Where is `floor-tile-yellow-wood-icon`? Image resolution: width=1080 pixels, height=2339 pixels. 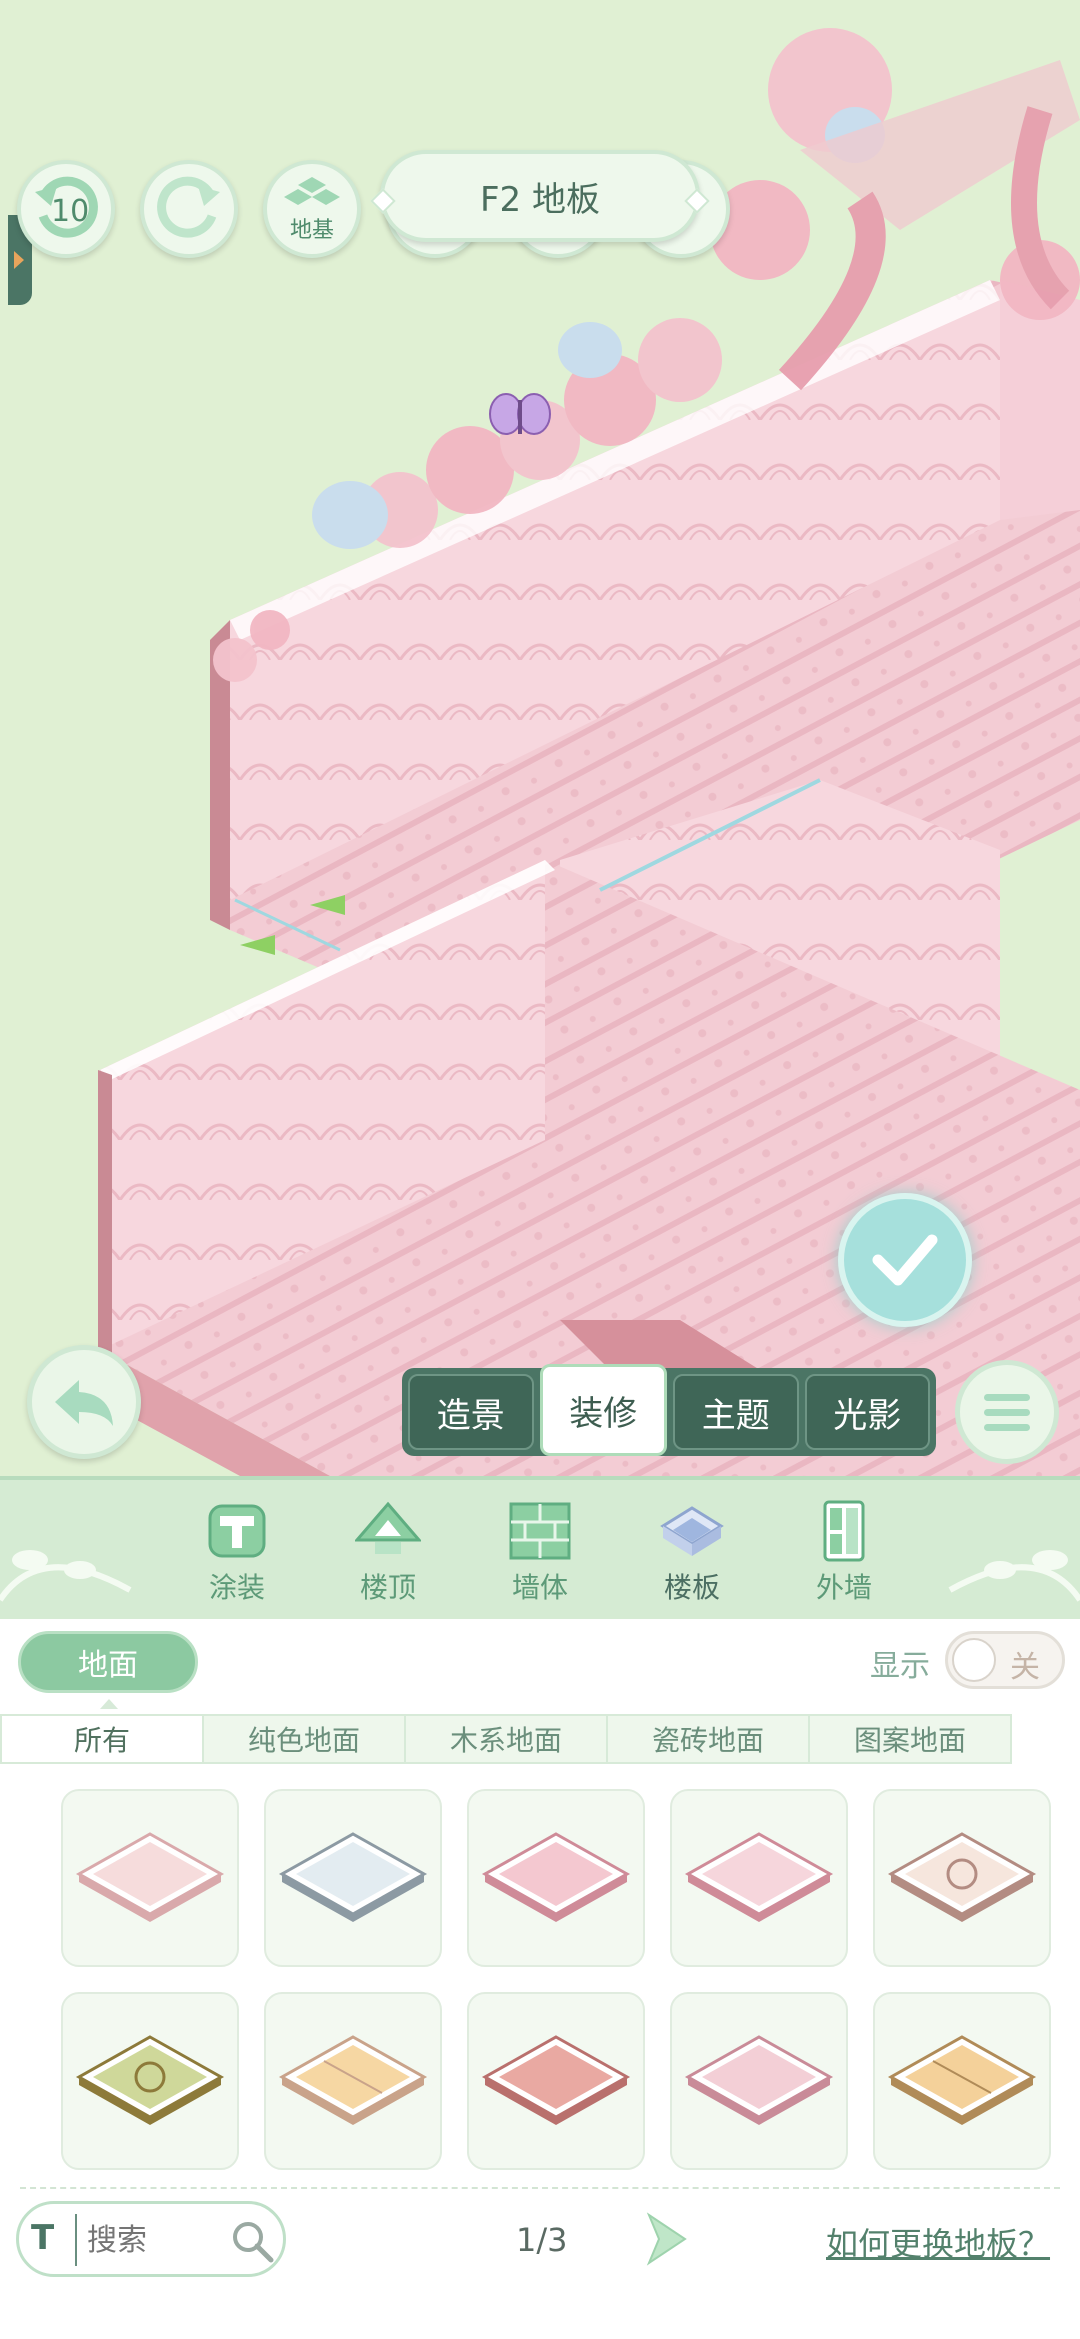
floor-tile-yellow-wood-icon is located at coordinates (353, 2080).